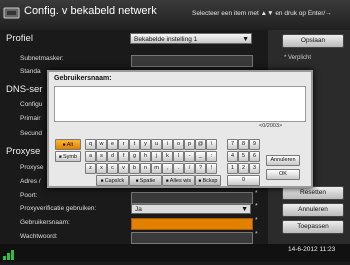 Image resolution: width=350 pixels, height=265 pixels. What do you see at coordinates (313, 193) in the screenshot?
I see `reset-button: Resetten` at bounding box center [313, 193].